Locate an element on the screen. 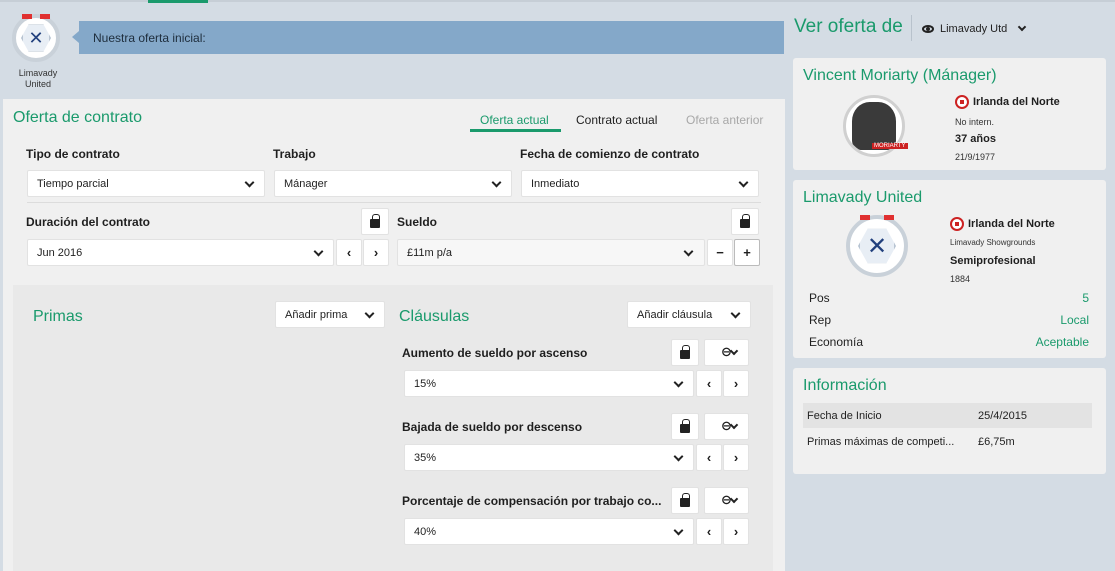 This screenshot has width=1115, height=571. info-title: Información is located at coordinates (845, 385).